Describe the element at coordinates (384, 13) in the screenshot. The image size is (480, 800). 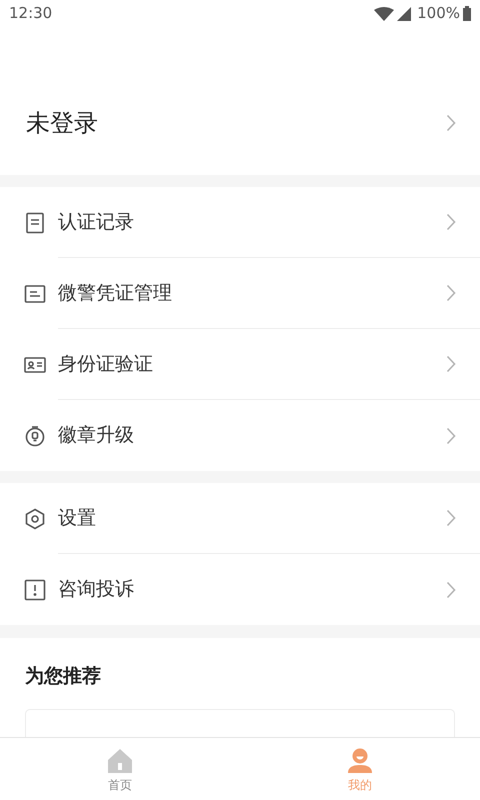
I see `wifi-icon` at that location.